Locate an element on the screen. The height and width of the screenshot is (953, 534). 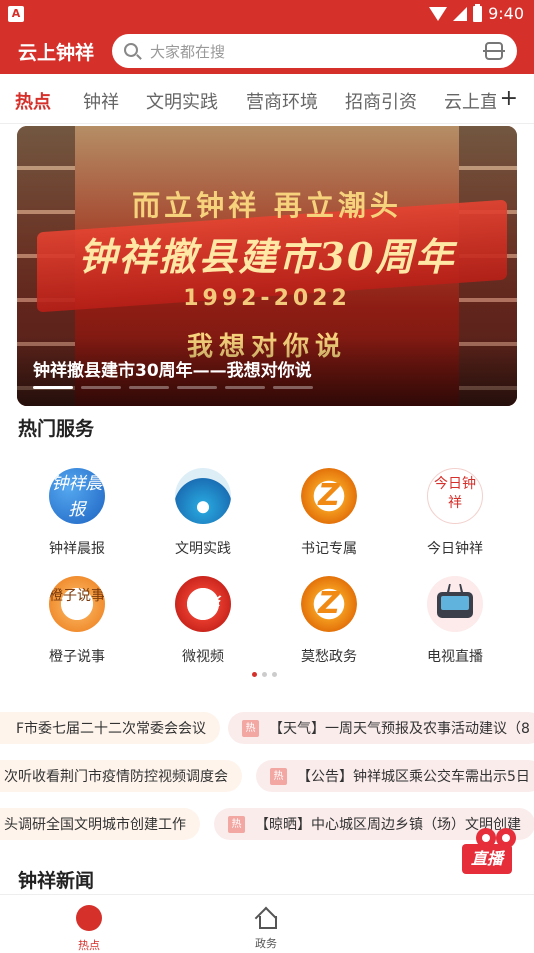
service-orange-talk: 橙子说事 橙子说事 is located at coordinates (77, 621).